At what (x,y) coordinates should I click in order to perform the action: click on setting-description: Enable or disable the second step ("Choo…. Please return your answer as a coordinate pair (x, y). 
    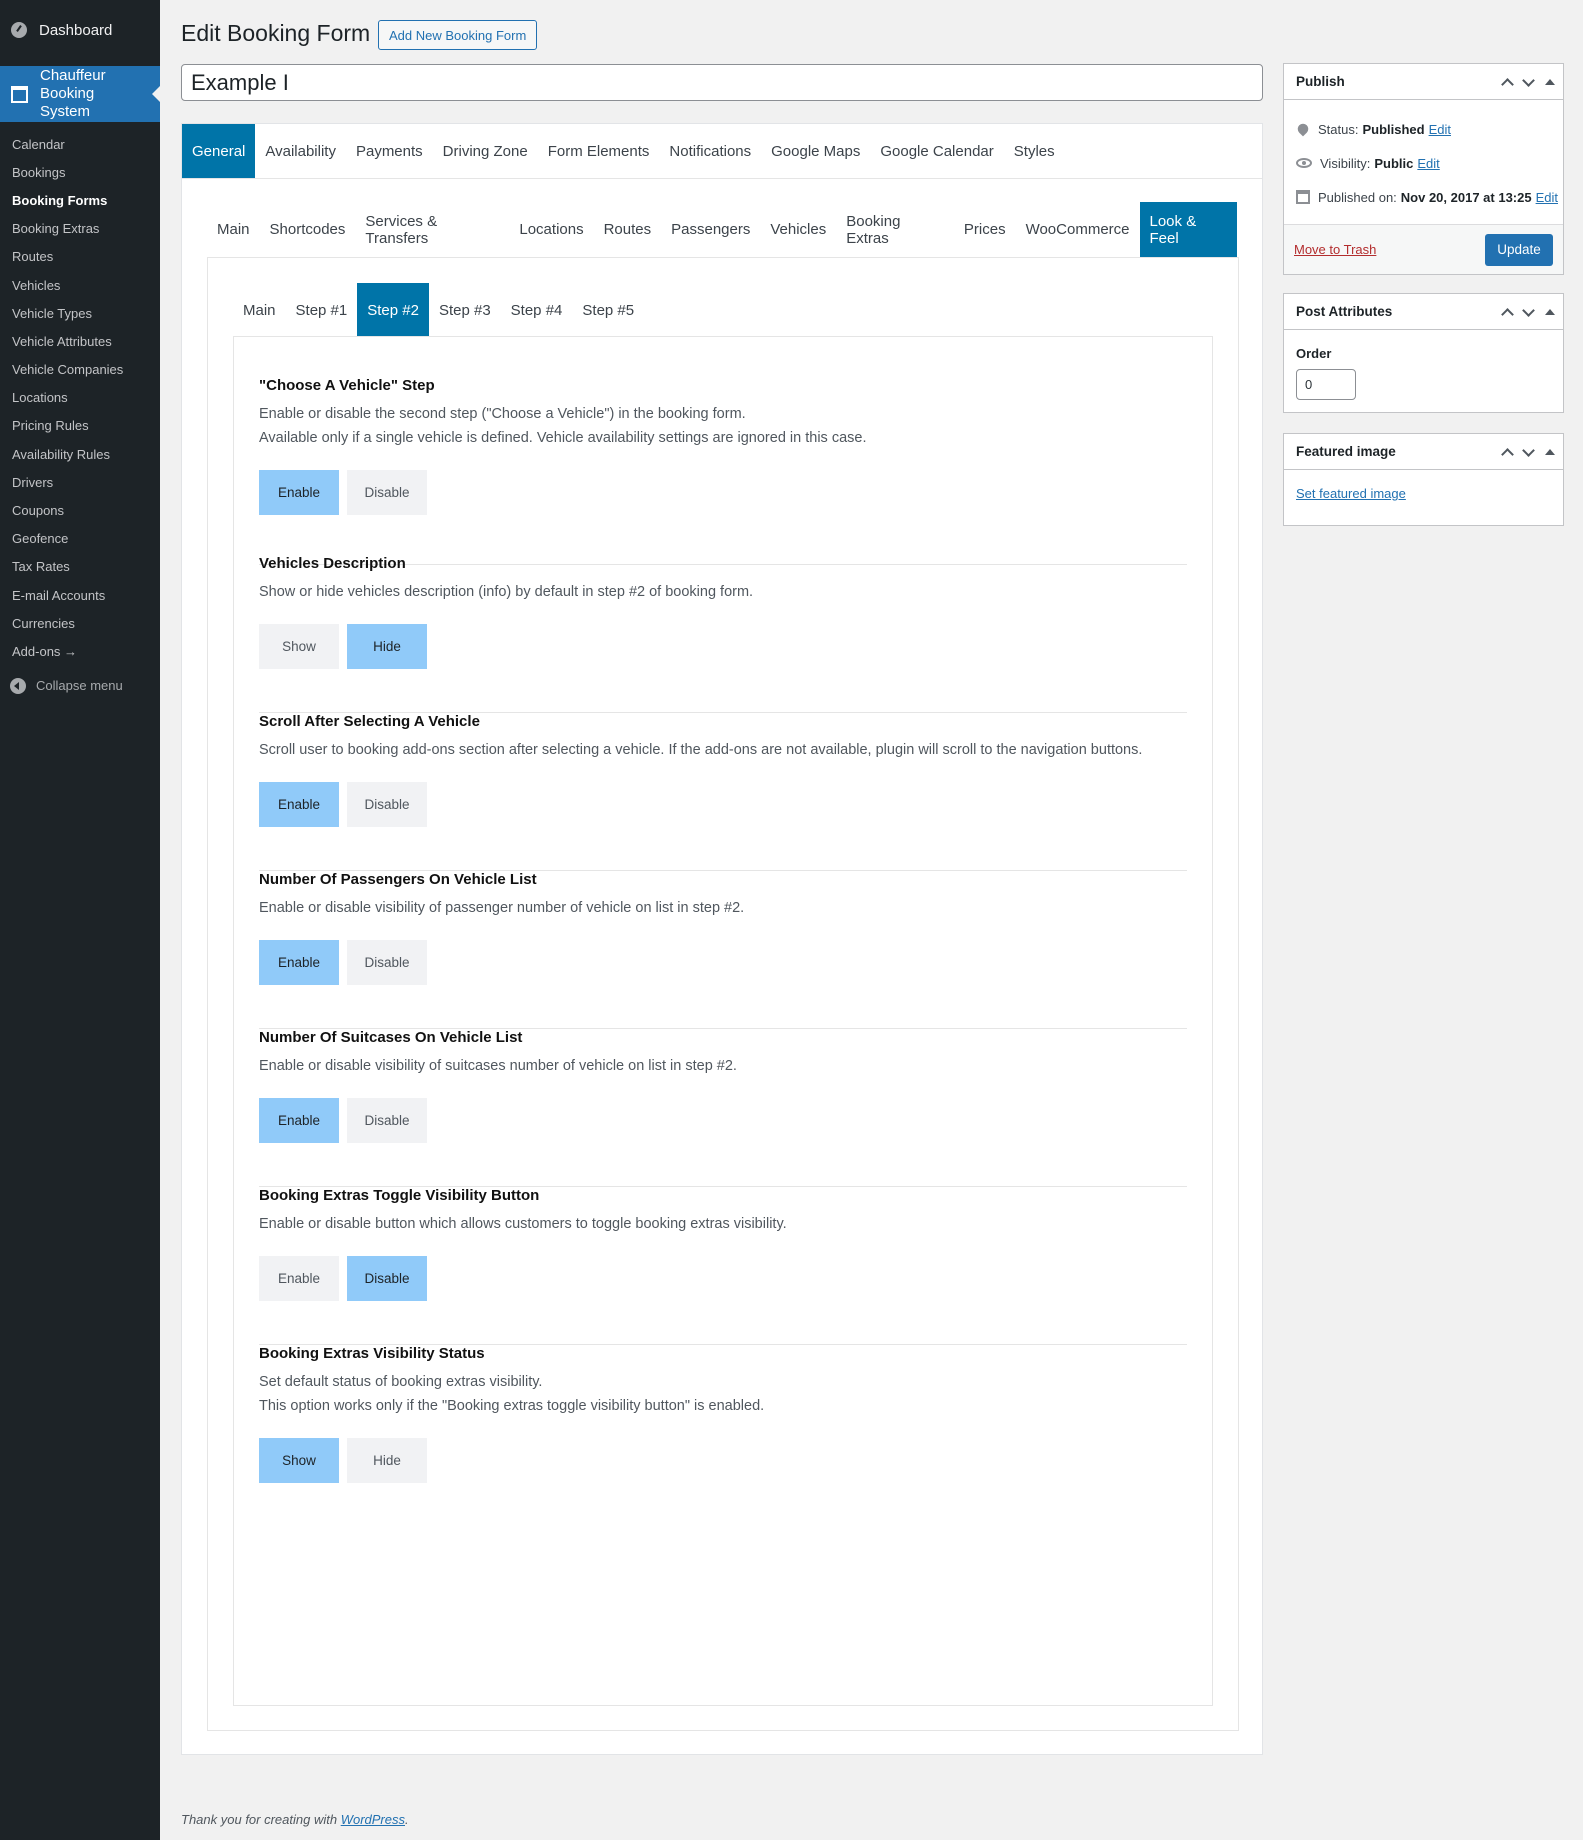
    Looking at the image, I should click on (723, 426).